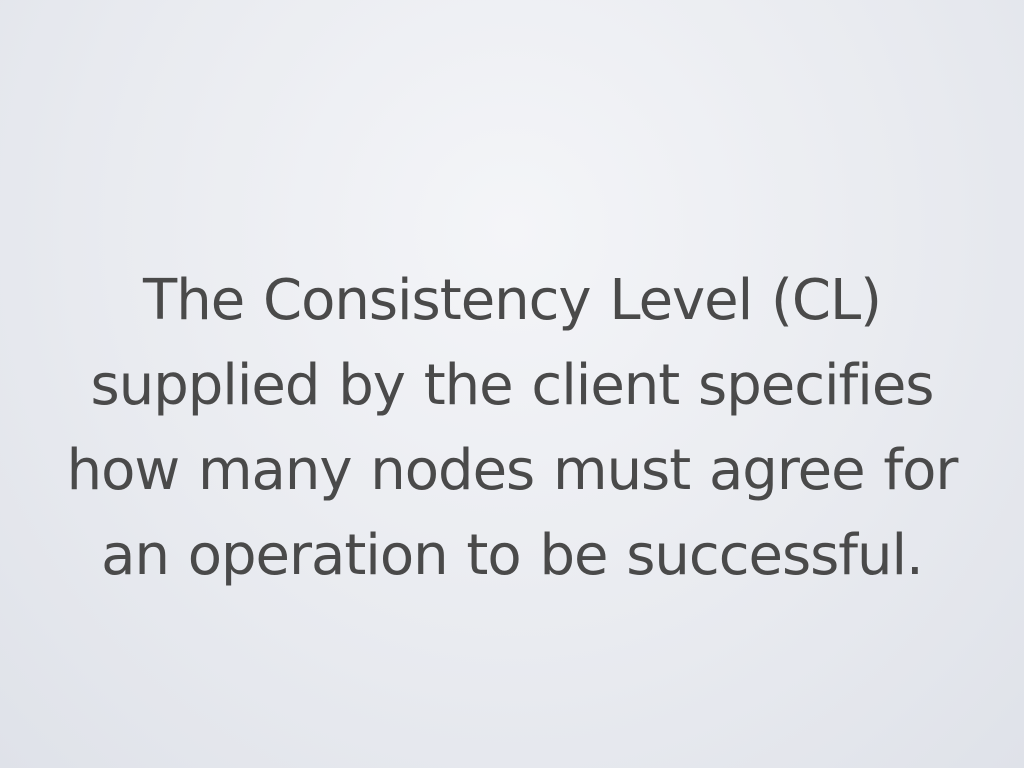  What do you see at coordinates (512, 300) in the screenshot?
I see `text-line-1: The Consistency Level (CL)` at bounding box center [512, 300].